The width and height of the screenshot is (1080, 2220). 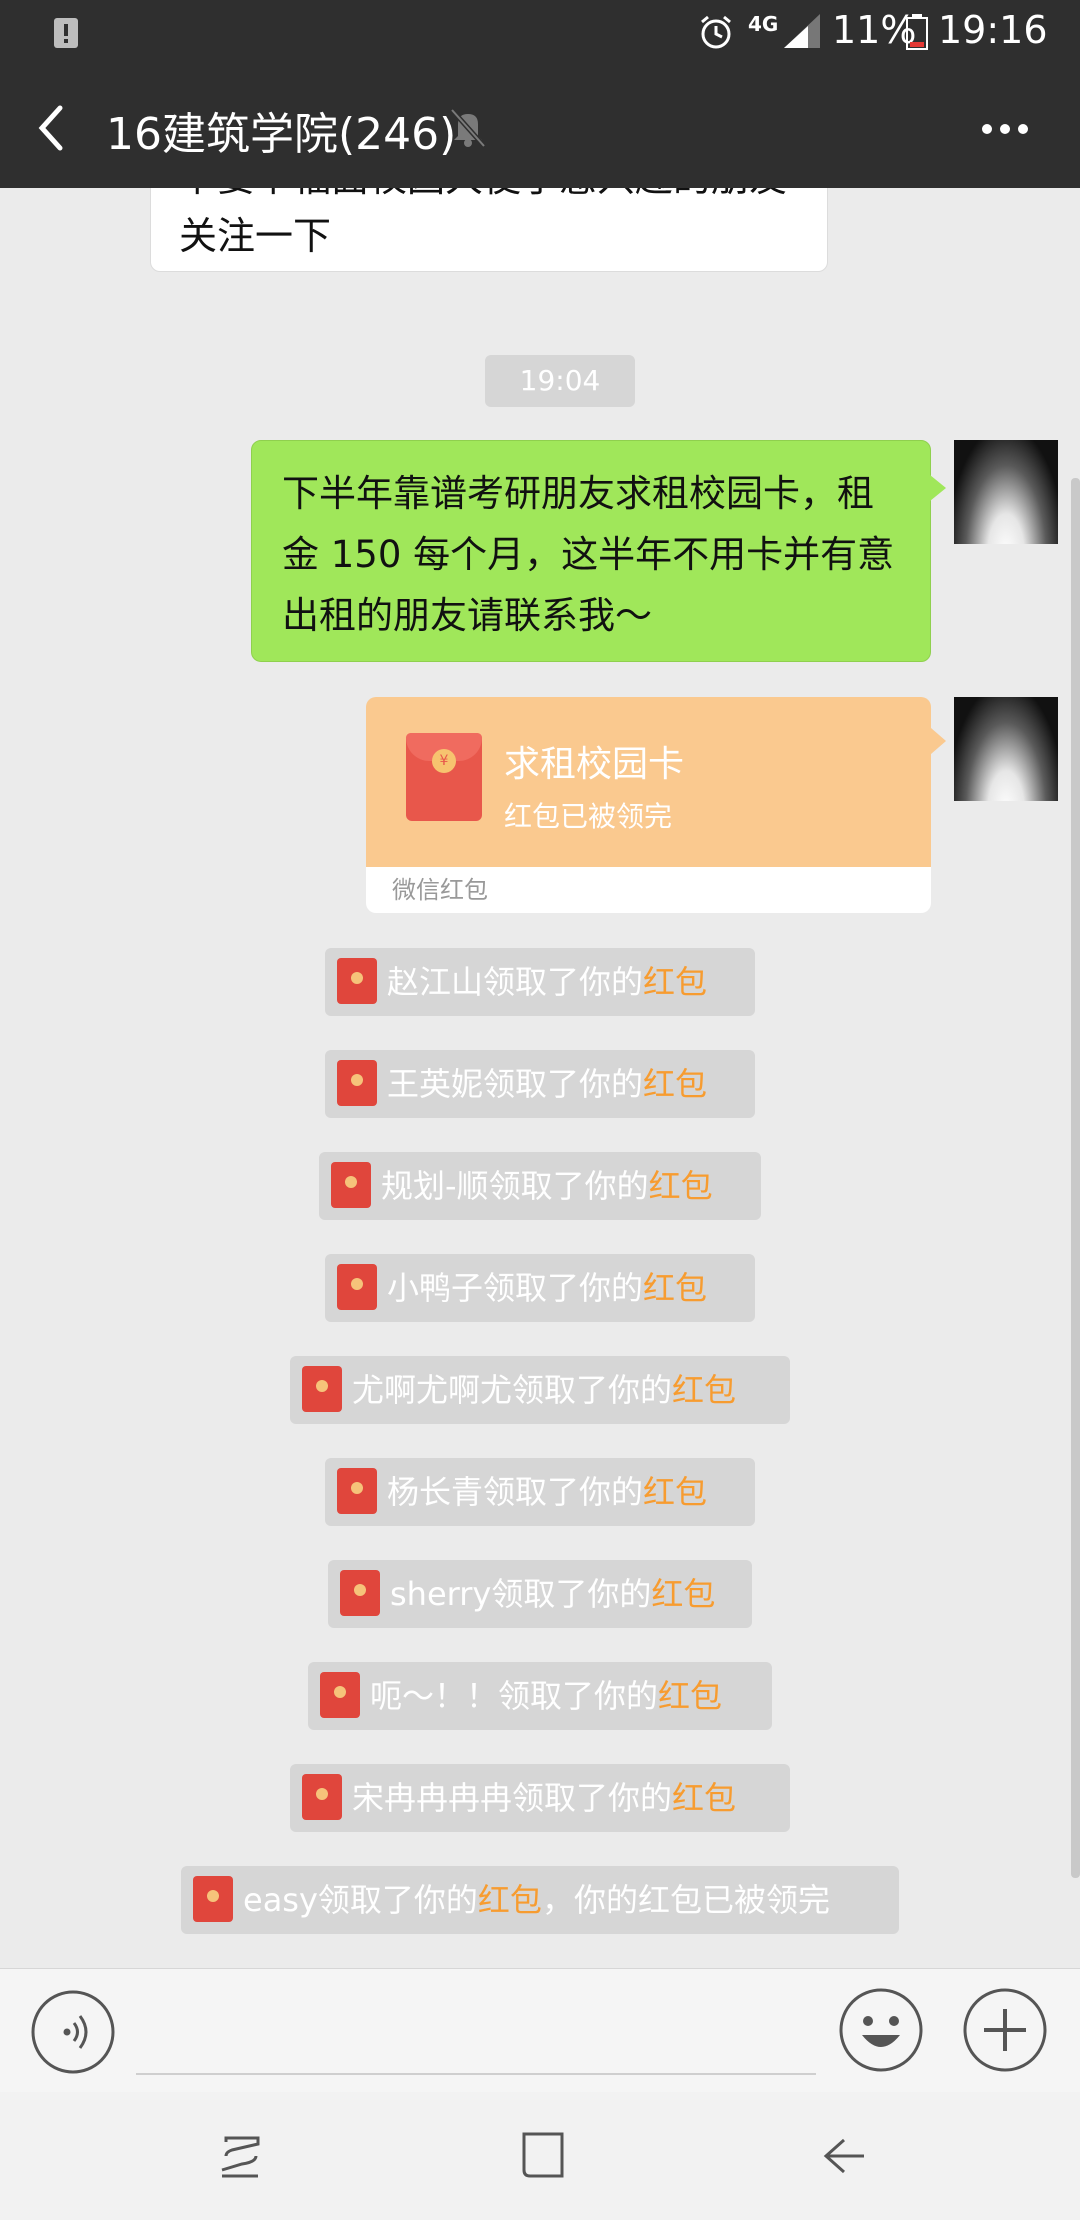 I want to click on red-packet-body: ¥ 求租校园卡 红包已被领完, so click(x=648, y=782).